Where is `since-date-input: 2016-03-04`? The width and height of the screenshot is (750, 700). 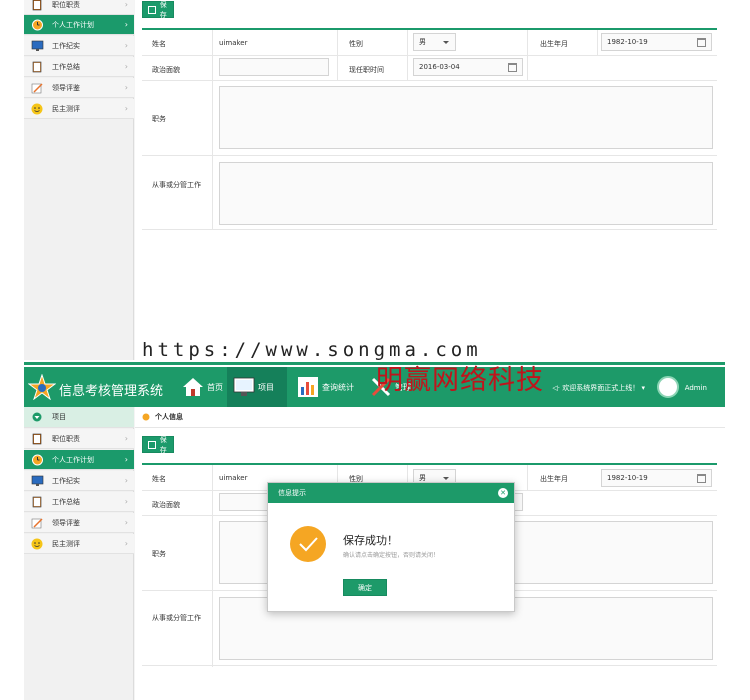 since-date-input: 2016-03-04 is located at coordinates (468, 67).